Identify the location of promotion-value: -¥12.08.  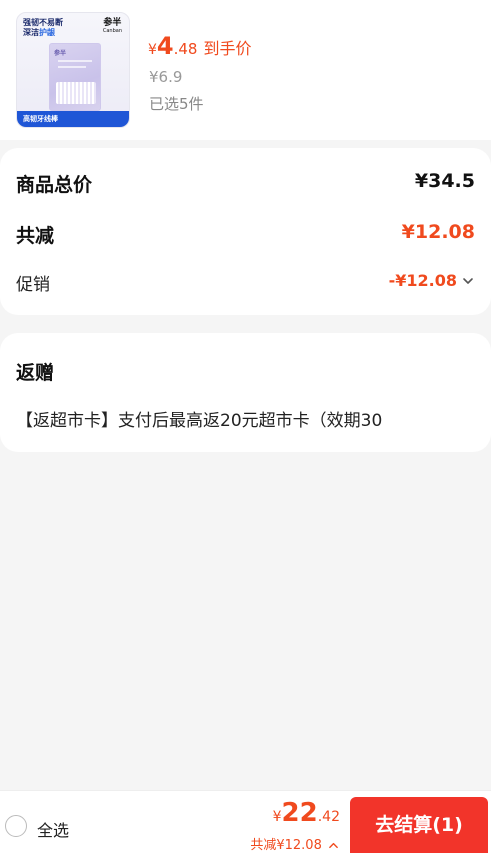
(423, 280).